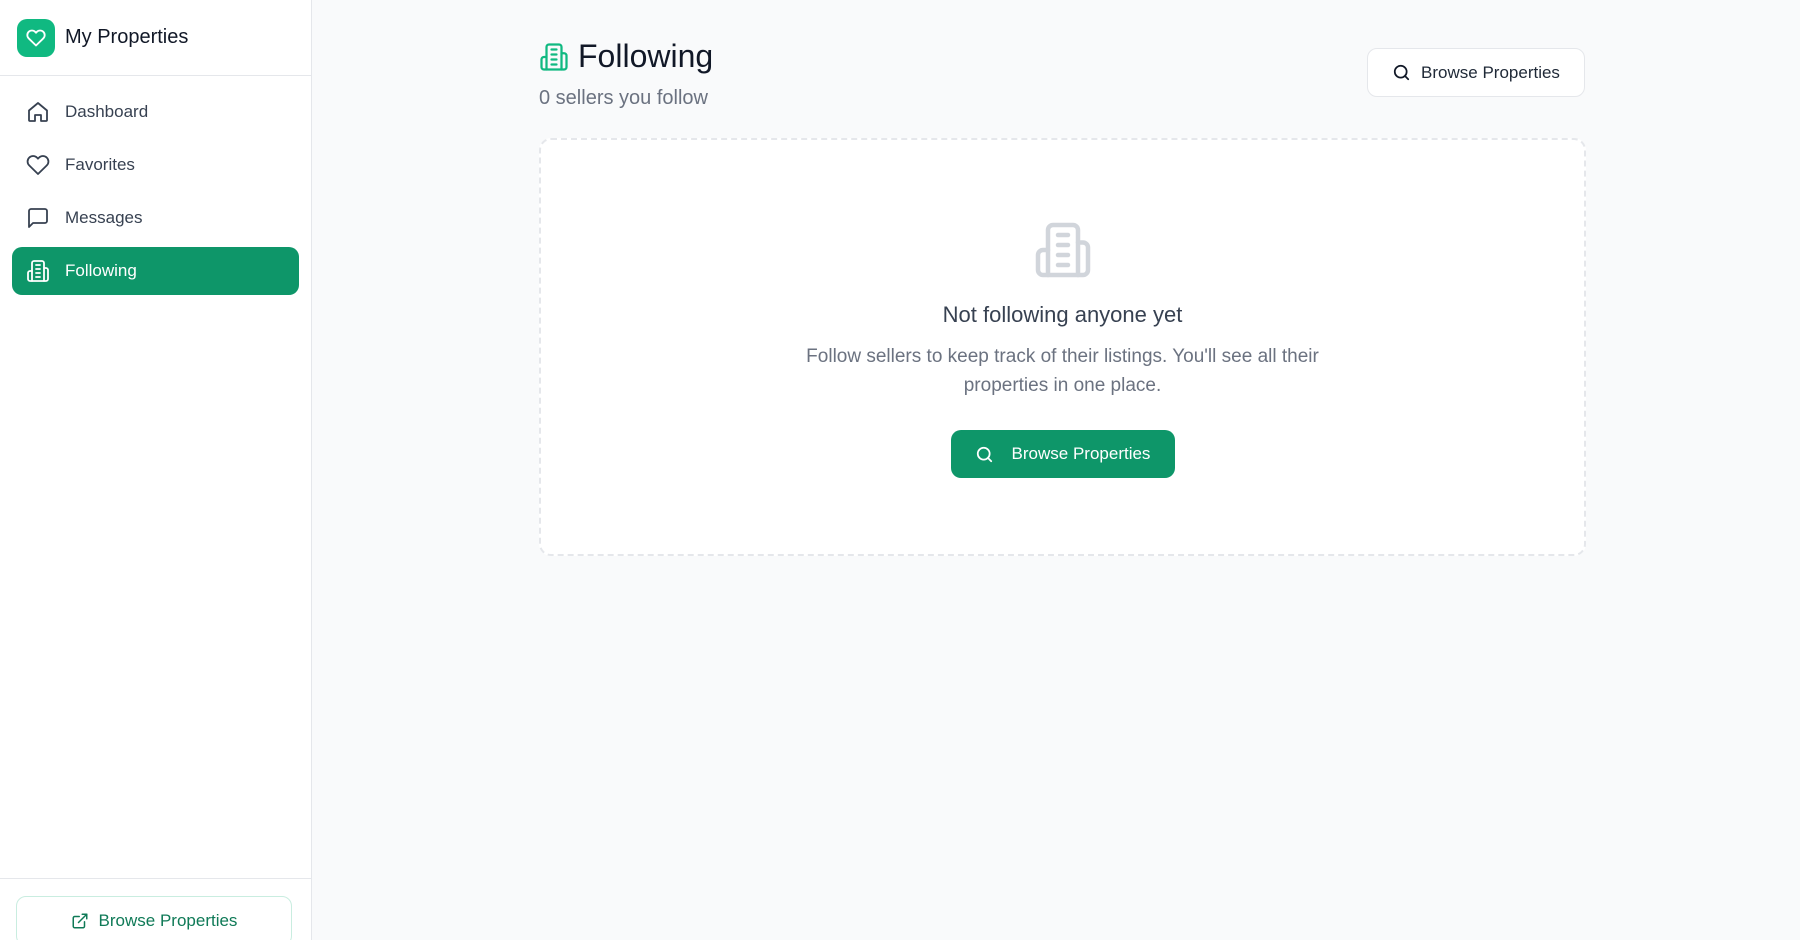  I want to click on sidebar-item-favorites: Favorites, so click(155, 165).